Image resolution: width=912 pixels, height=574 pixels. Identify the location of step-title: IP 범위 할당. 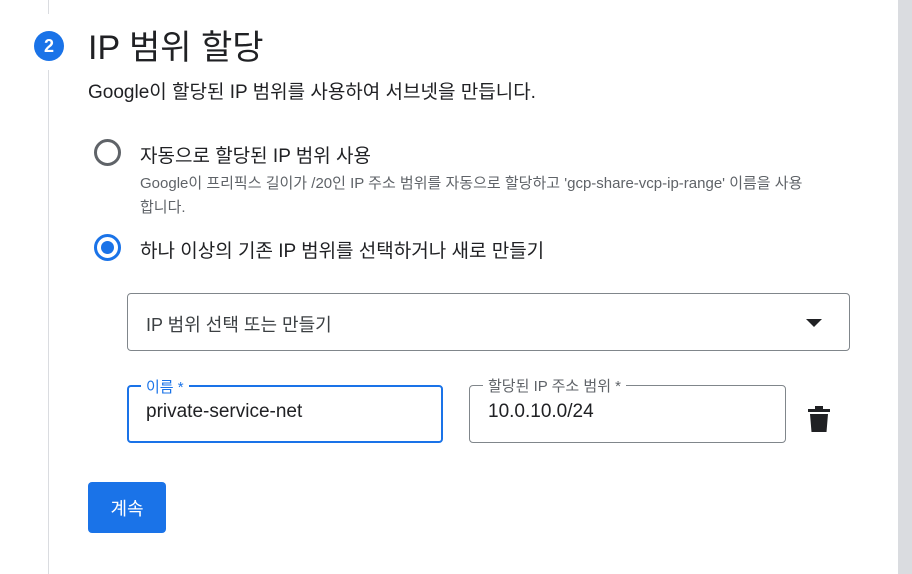
(176, 48).